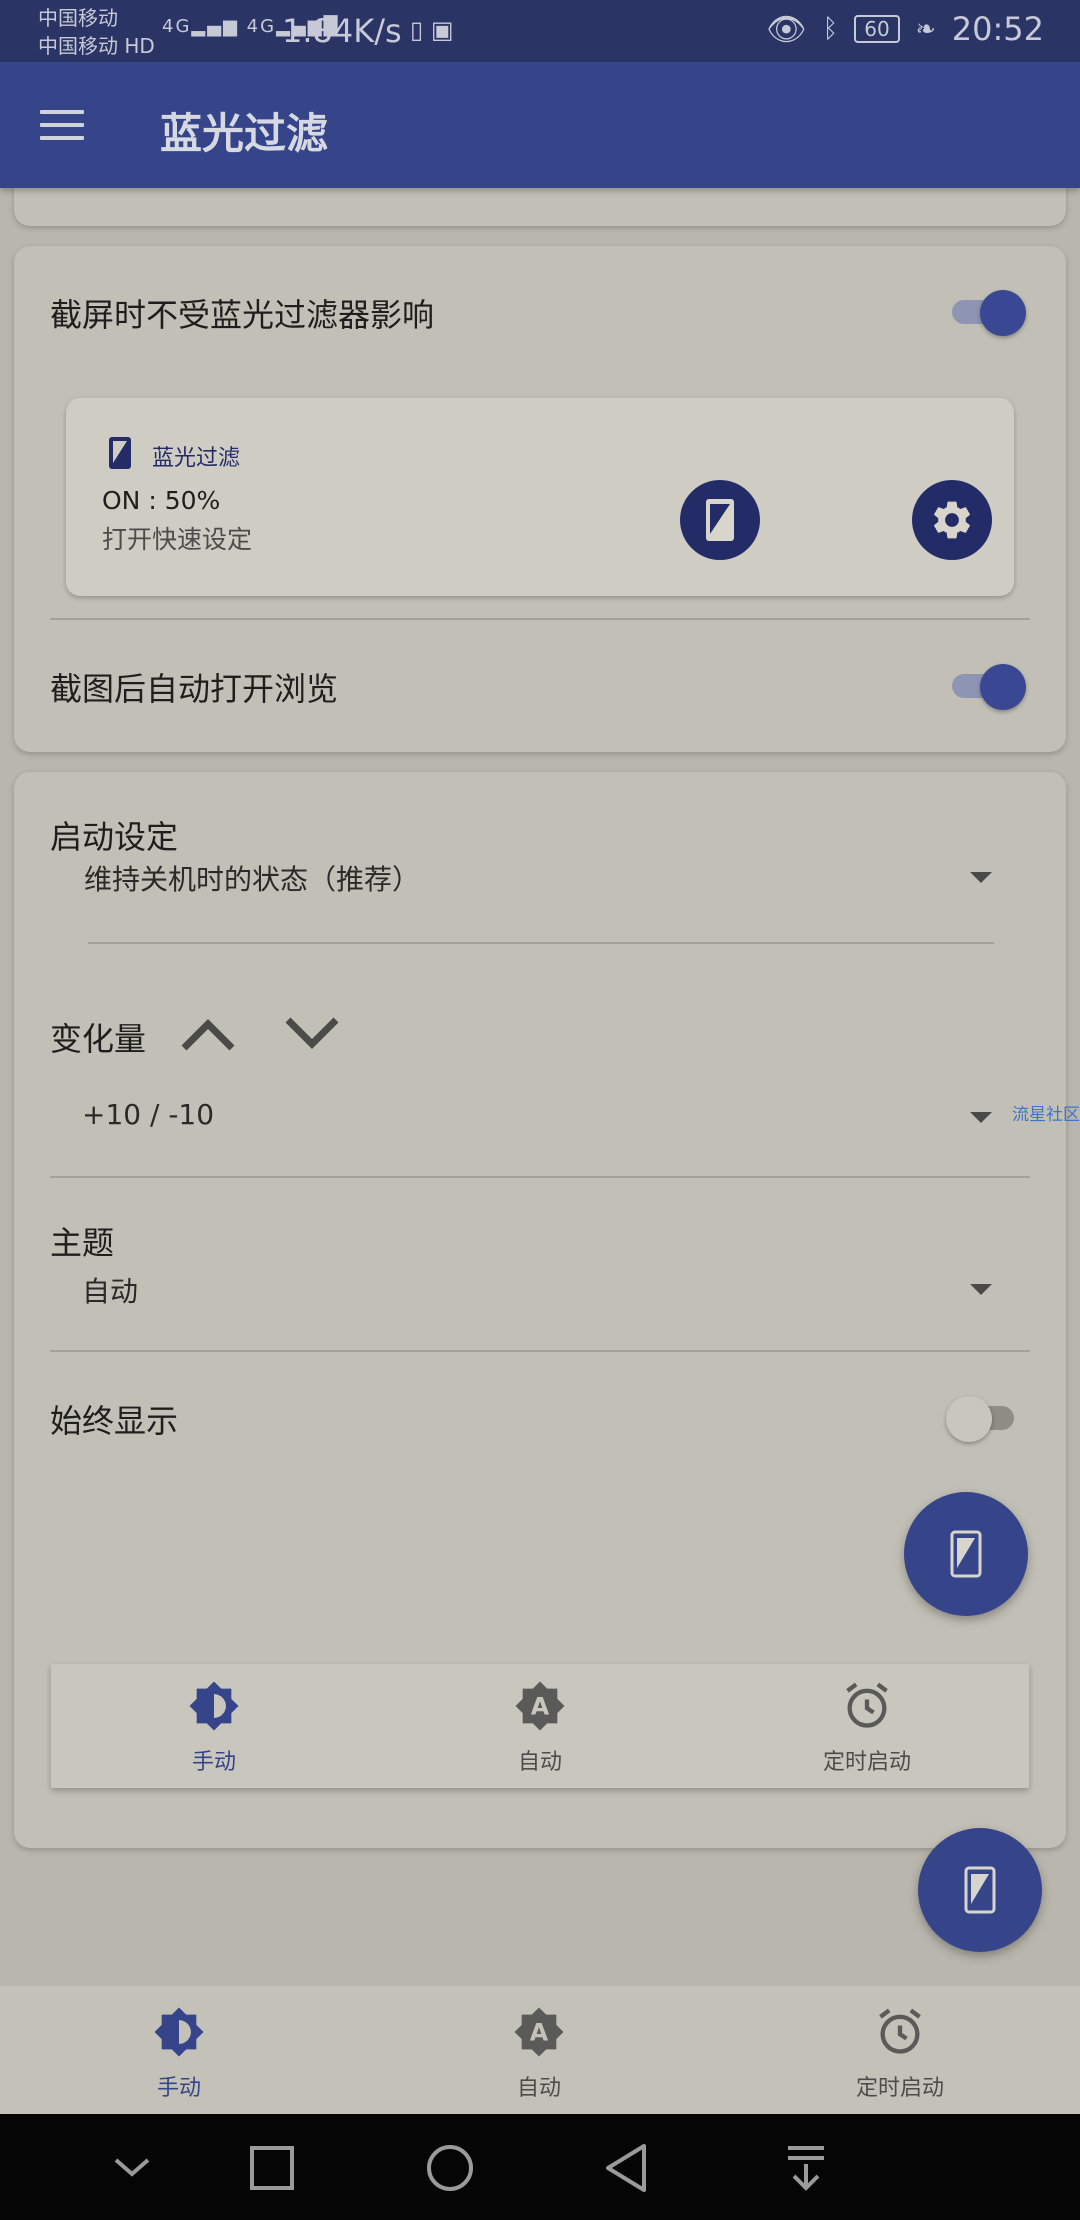 This screenshot has width=1080, height=2220. Describe the element at coordinates (252, 879) in the screenshot. I see `startup-value: 维持关机时的状态（推荐）` at that location.